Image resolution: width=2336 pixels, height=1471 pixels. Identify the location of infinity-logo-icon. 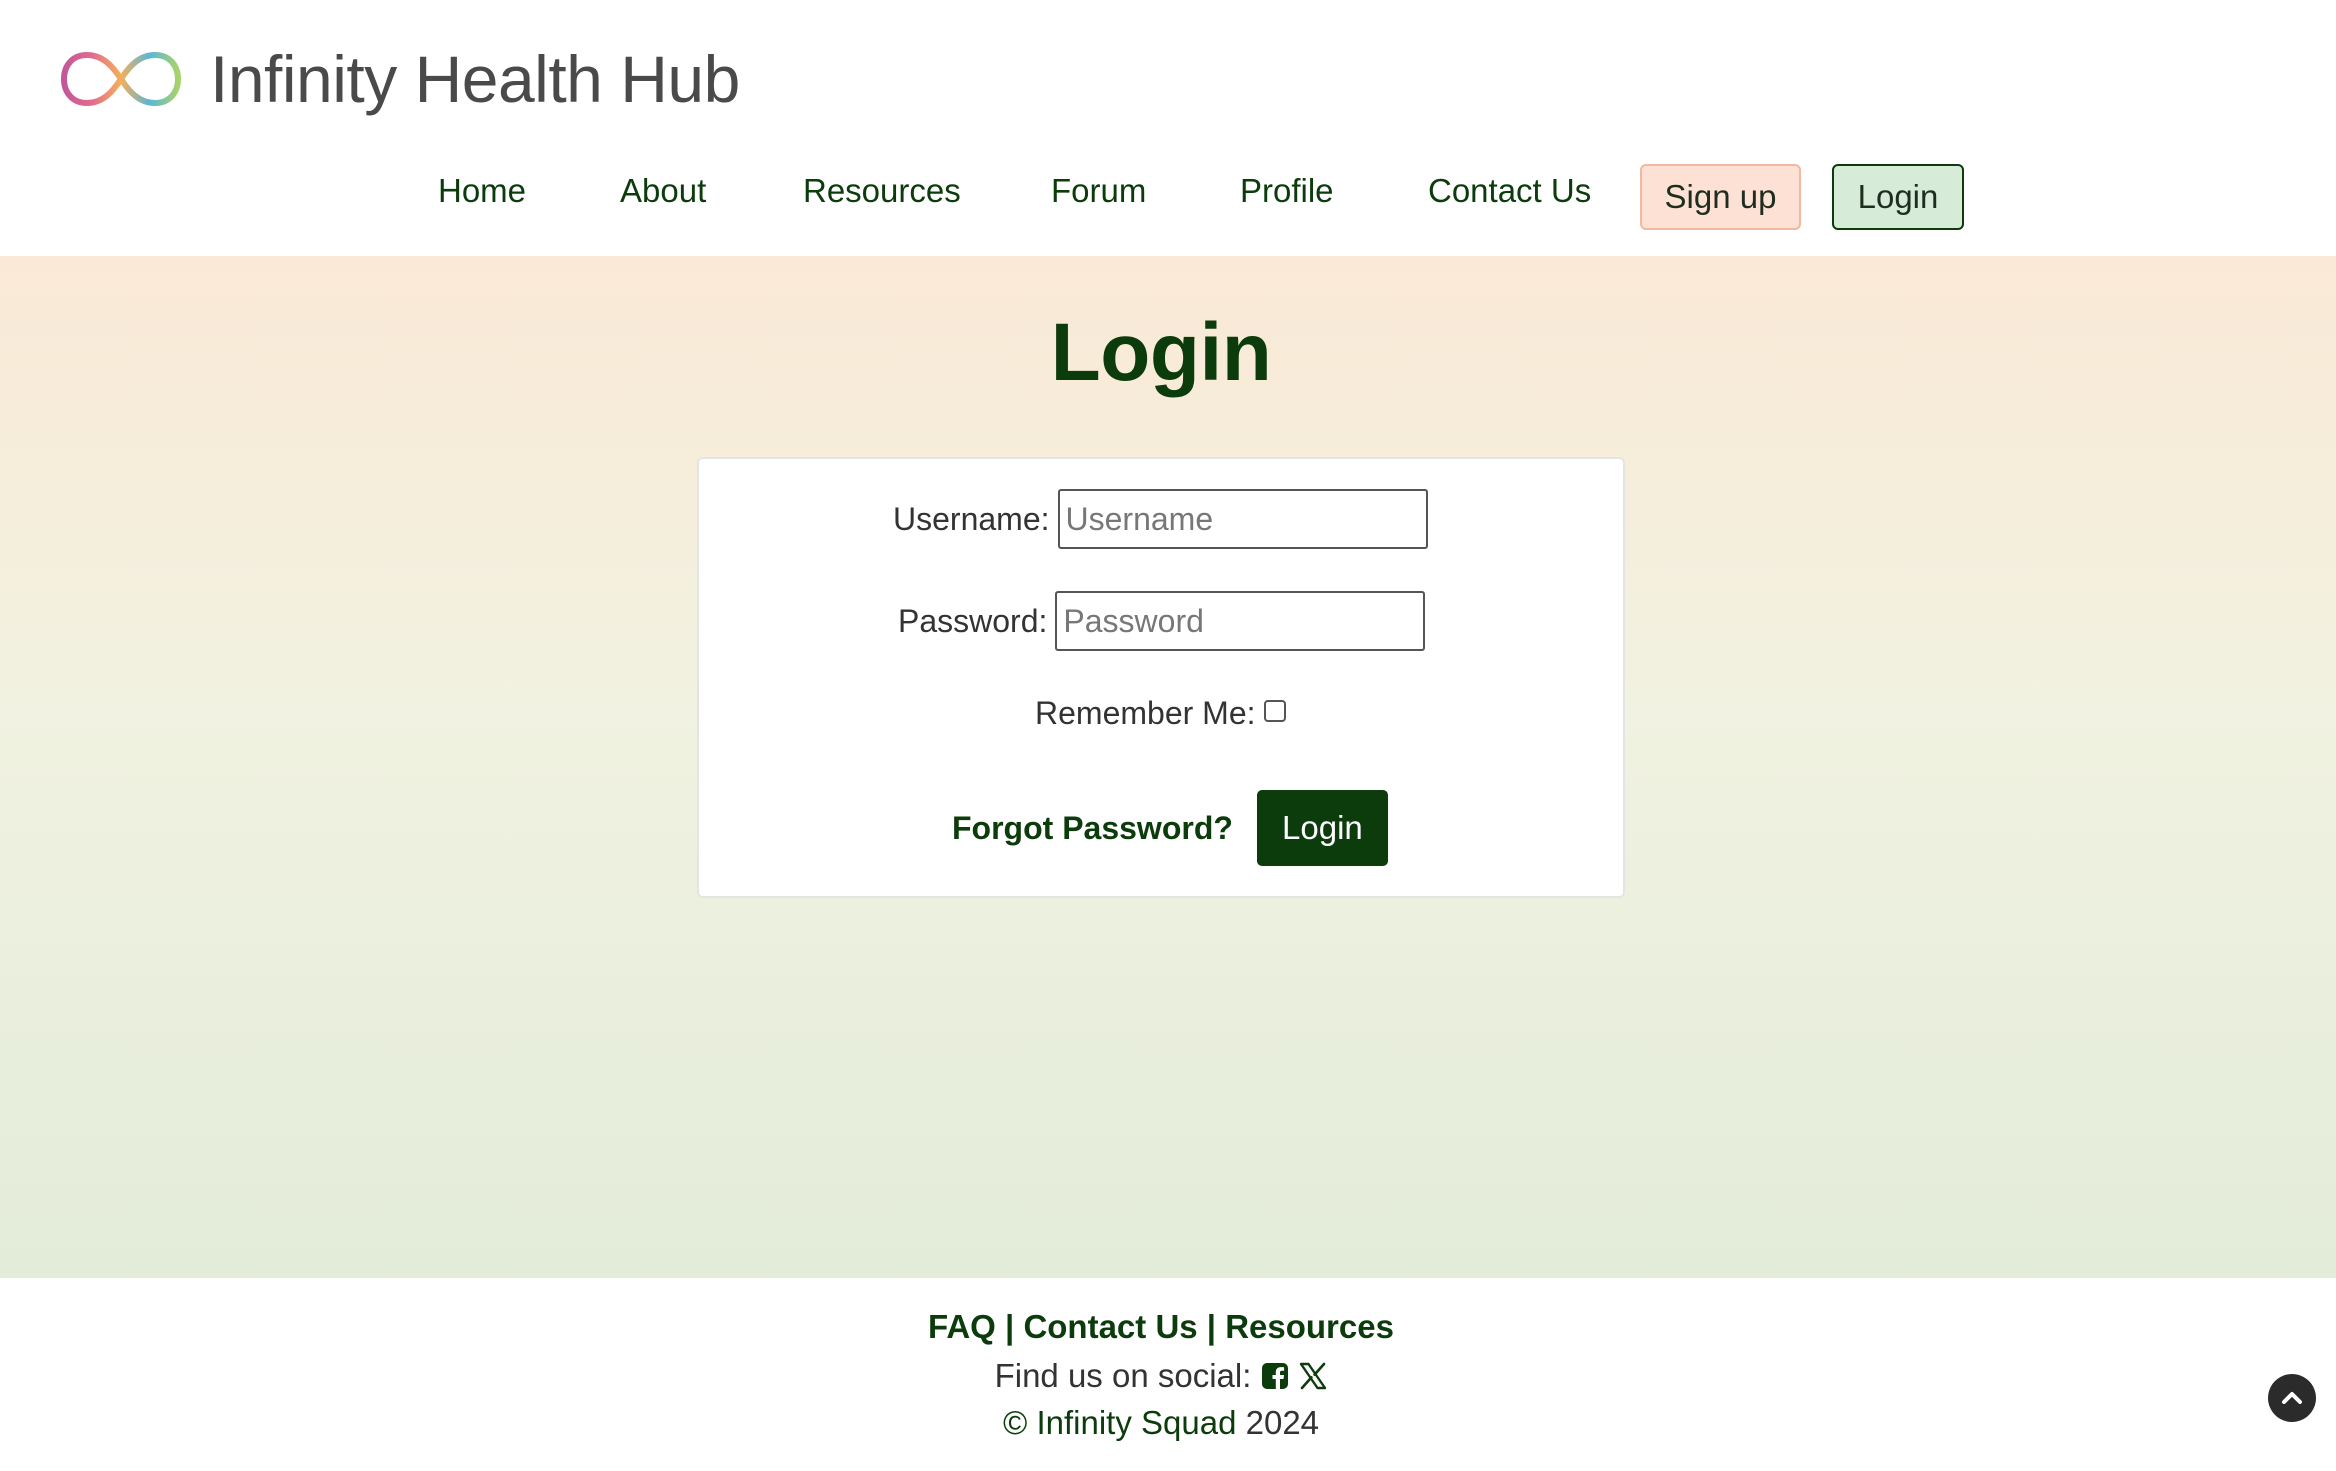
(121, 79).